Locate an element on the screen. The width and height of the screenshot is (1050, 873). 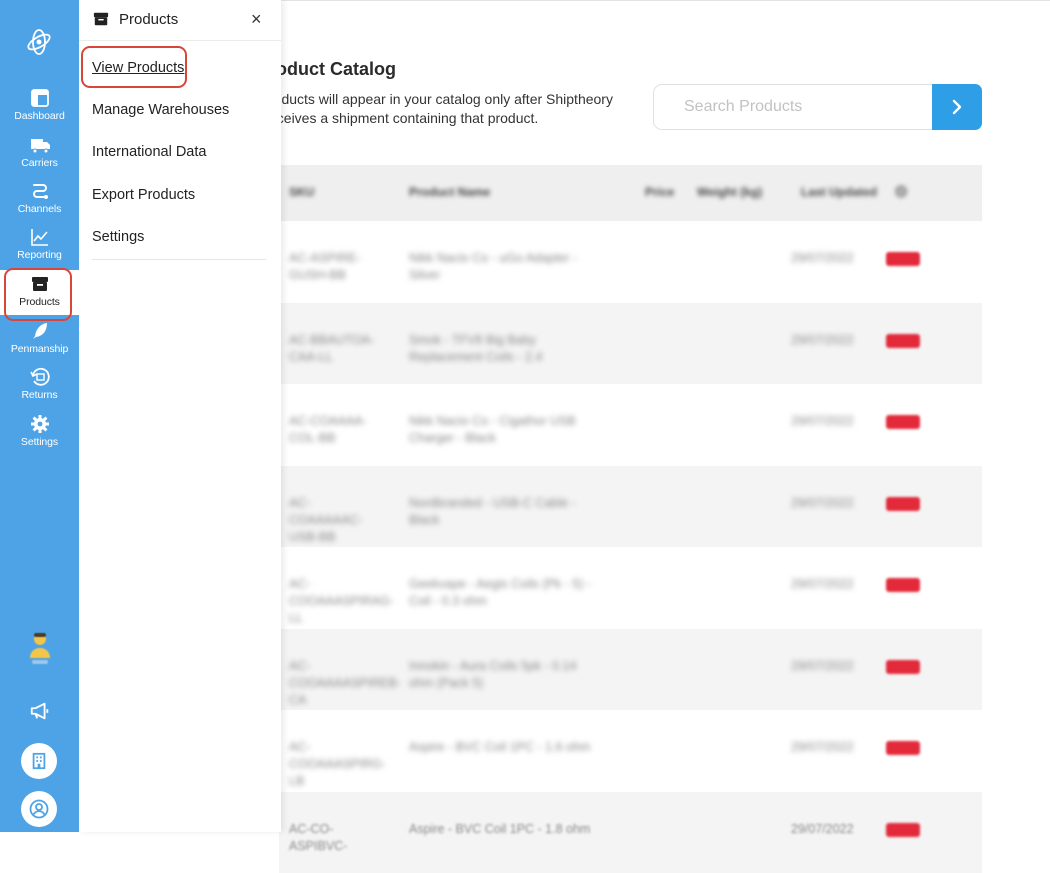
cell-product-name: Aspire - BVC Coil 1PC - 1.6 ohm is located at coordinates (501, 747).